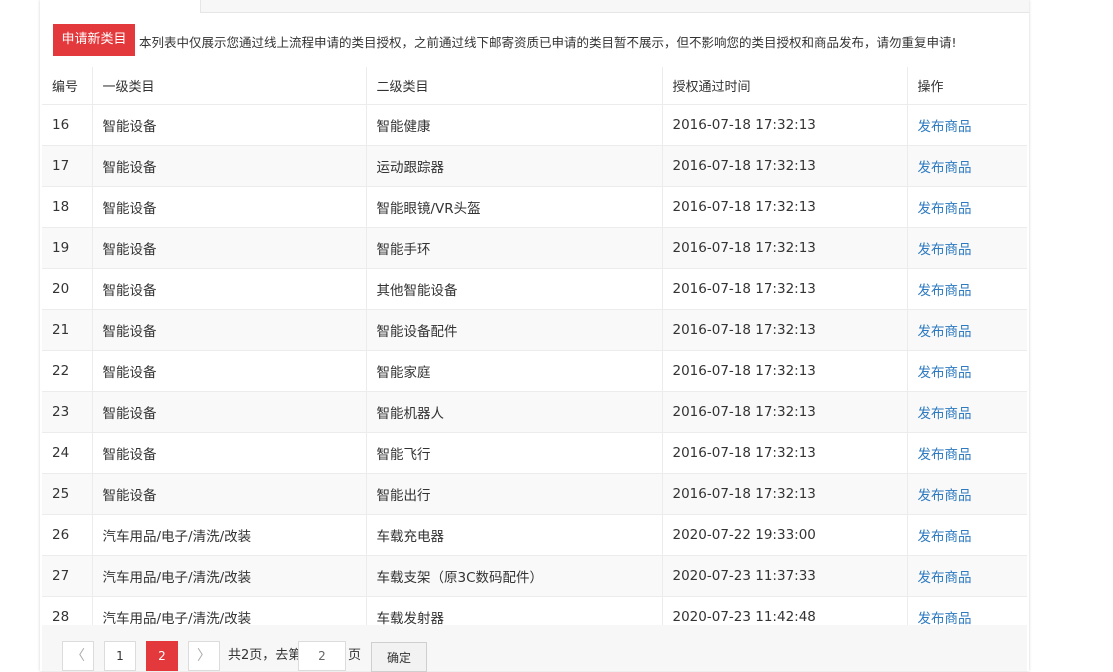 Image resolution: width=1113 pixels, height=672 pixels. What do you see at coordinates (67, 330) in the screenshot?
I see `cell-id: 21` at bounding box center [67, 330].